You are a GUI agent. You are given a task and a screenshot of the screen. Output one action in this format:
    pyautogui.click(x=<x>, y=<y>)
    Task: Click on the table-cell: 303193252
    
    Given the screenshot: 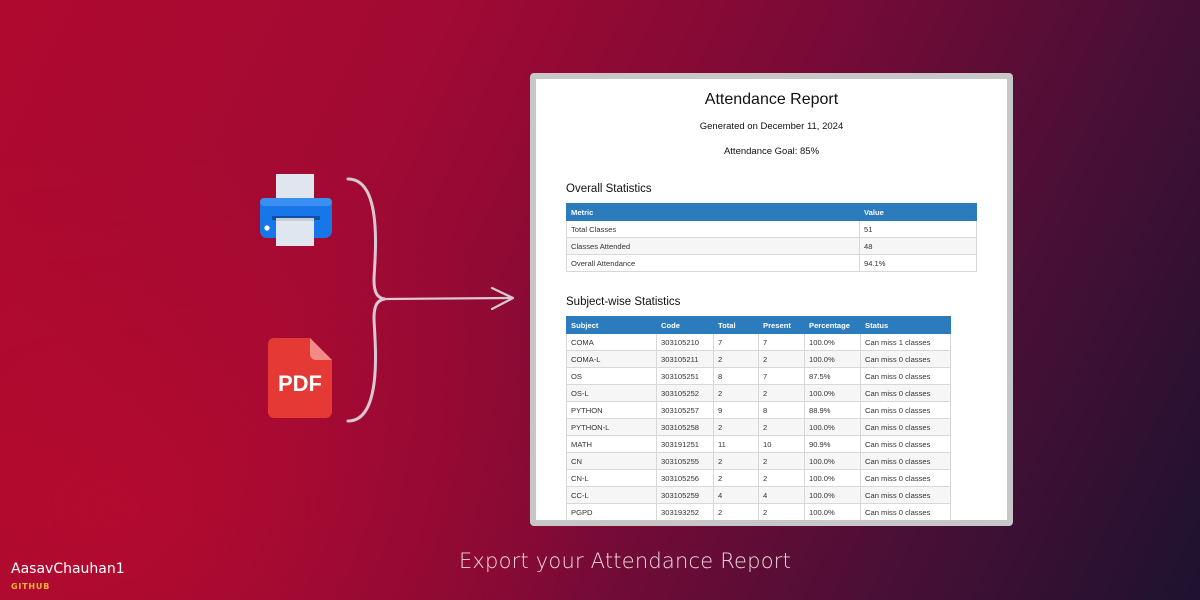 What is the action you would take?
    pyautogui.click(x=685, y=511)
    